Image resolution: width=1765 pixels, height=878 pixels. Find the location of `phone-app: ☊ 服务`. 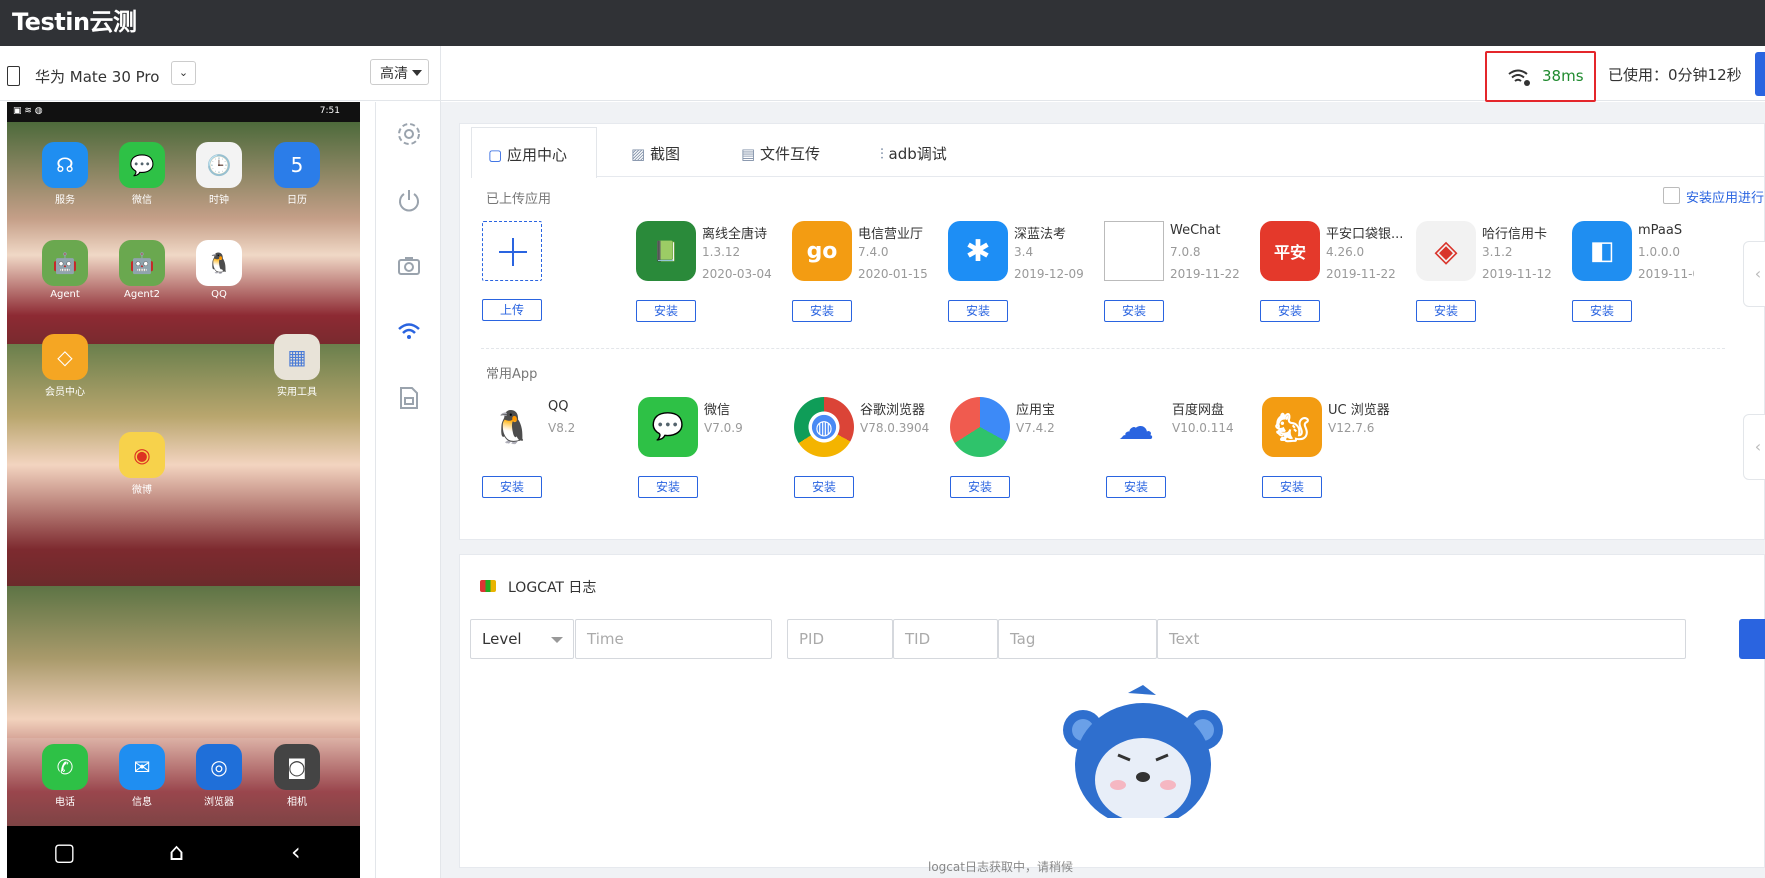

phone-app: ☊ 服务 is located at coordinates (65, 174).